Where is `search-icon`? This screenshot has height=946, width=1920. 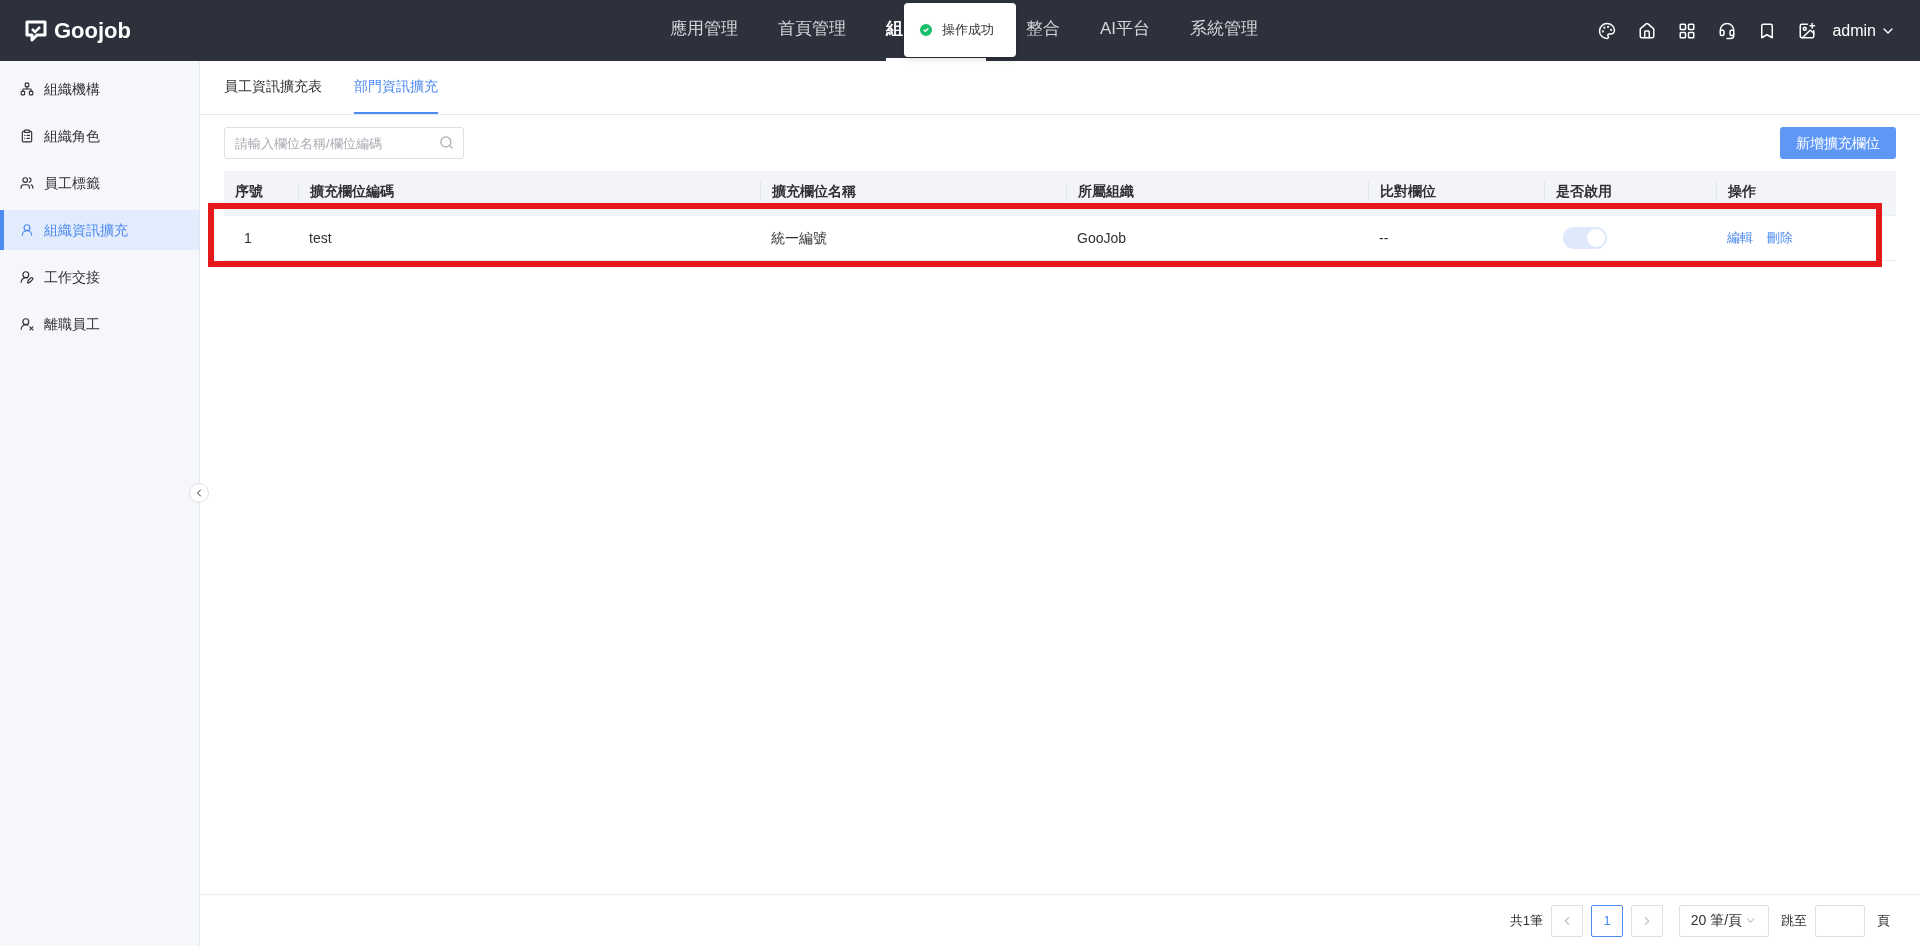
search-icon is located at coordinates (446, 142).